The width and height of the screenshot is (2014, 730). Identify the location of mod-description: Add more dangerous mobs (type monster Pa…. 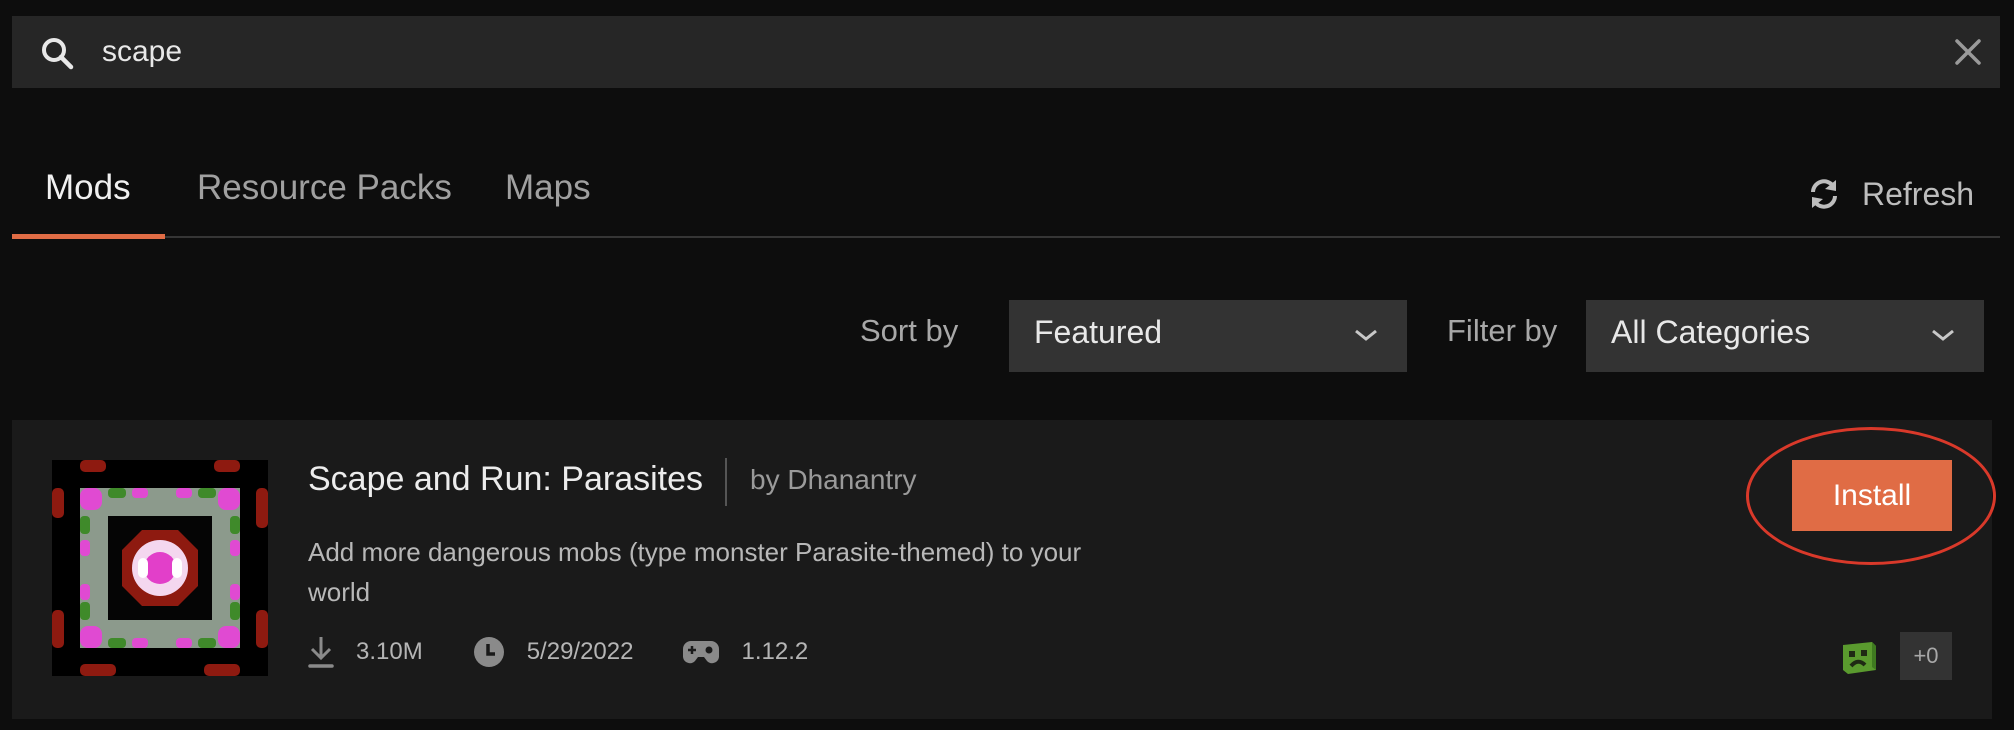
(695, 572).